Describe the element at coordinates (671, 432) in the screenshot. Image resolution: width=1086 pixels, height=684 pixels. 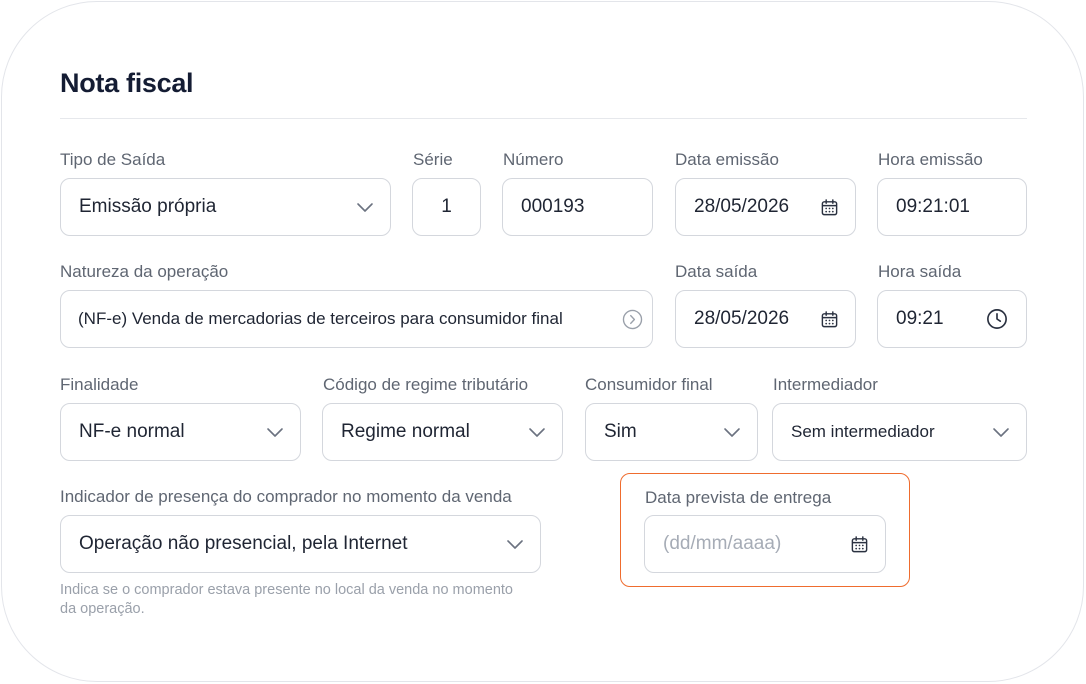
I see `consumidor-final-select: Sim` at that location.